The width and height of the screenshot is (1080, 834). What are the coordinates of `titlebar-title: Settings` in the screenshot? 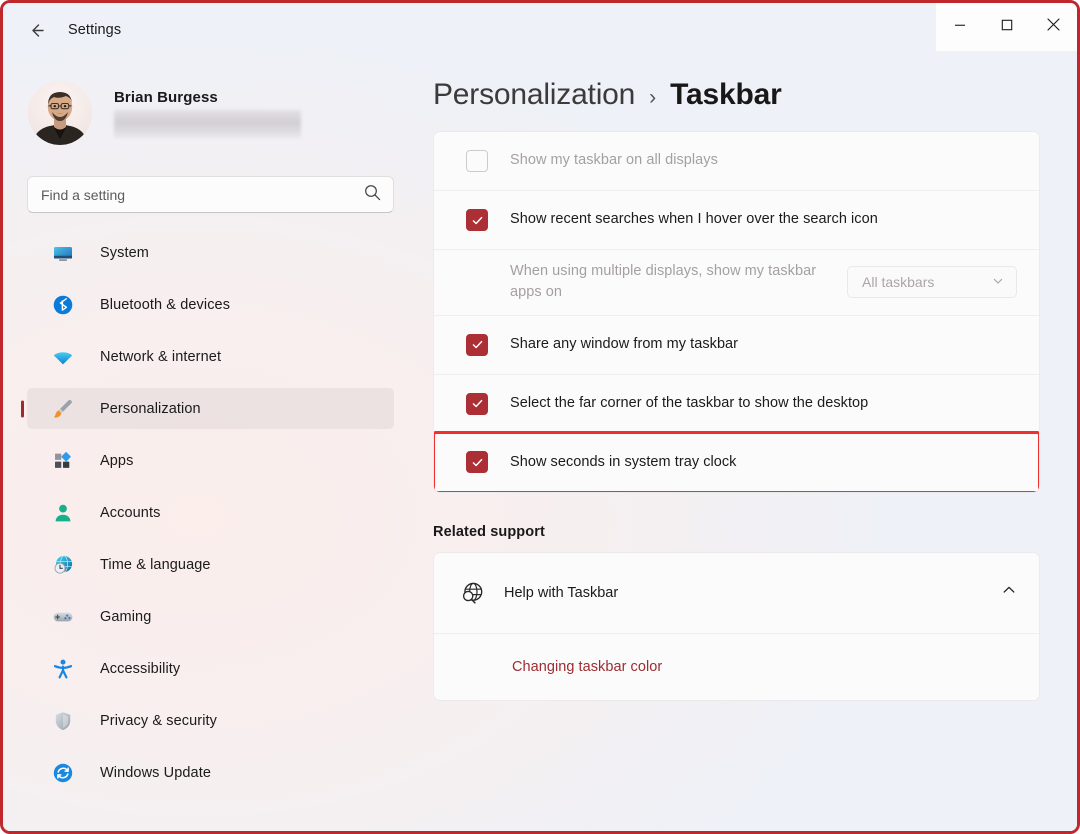 It's located at (95, 30).